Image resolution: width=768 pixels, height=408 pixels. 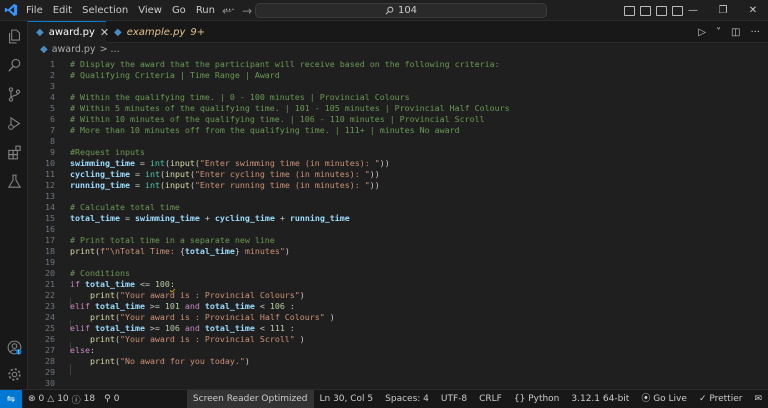 I want to click on menu-go: Go, so click(x=179, y=10).